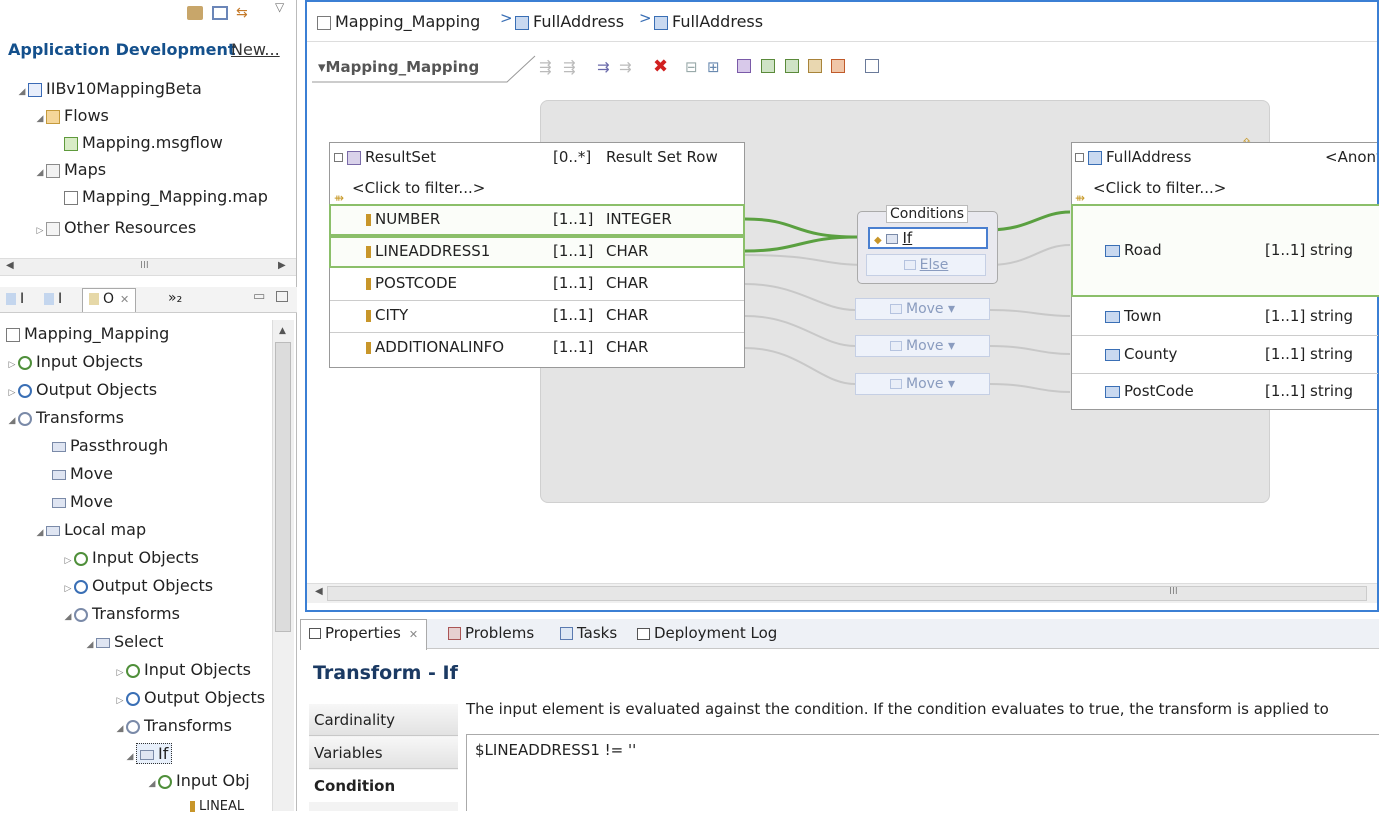  I want to click on outline-item-lineaddress: LINEAL, so click(217, 807).